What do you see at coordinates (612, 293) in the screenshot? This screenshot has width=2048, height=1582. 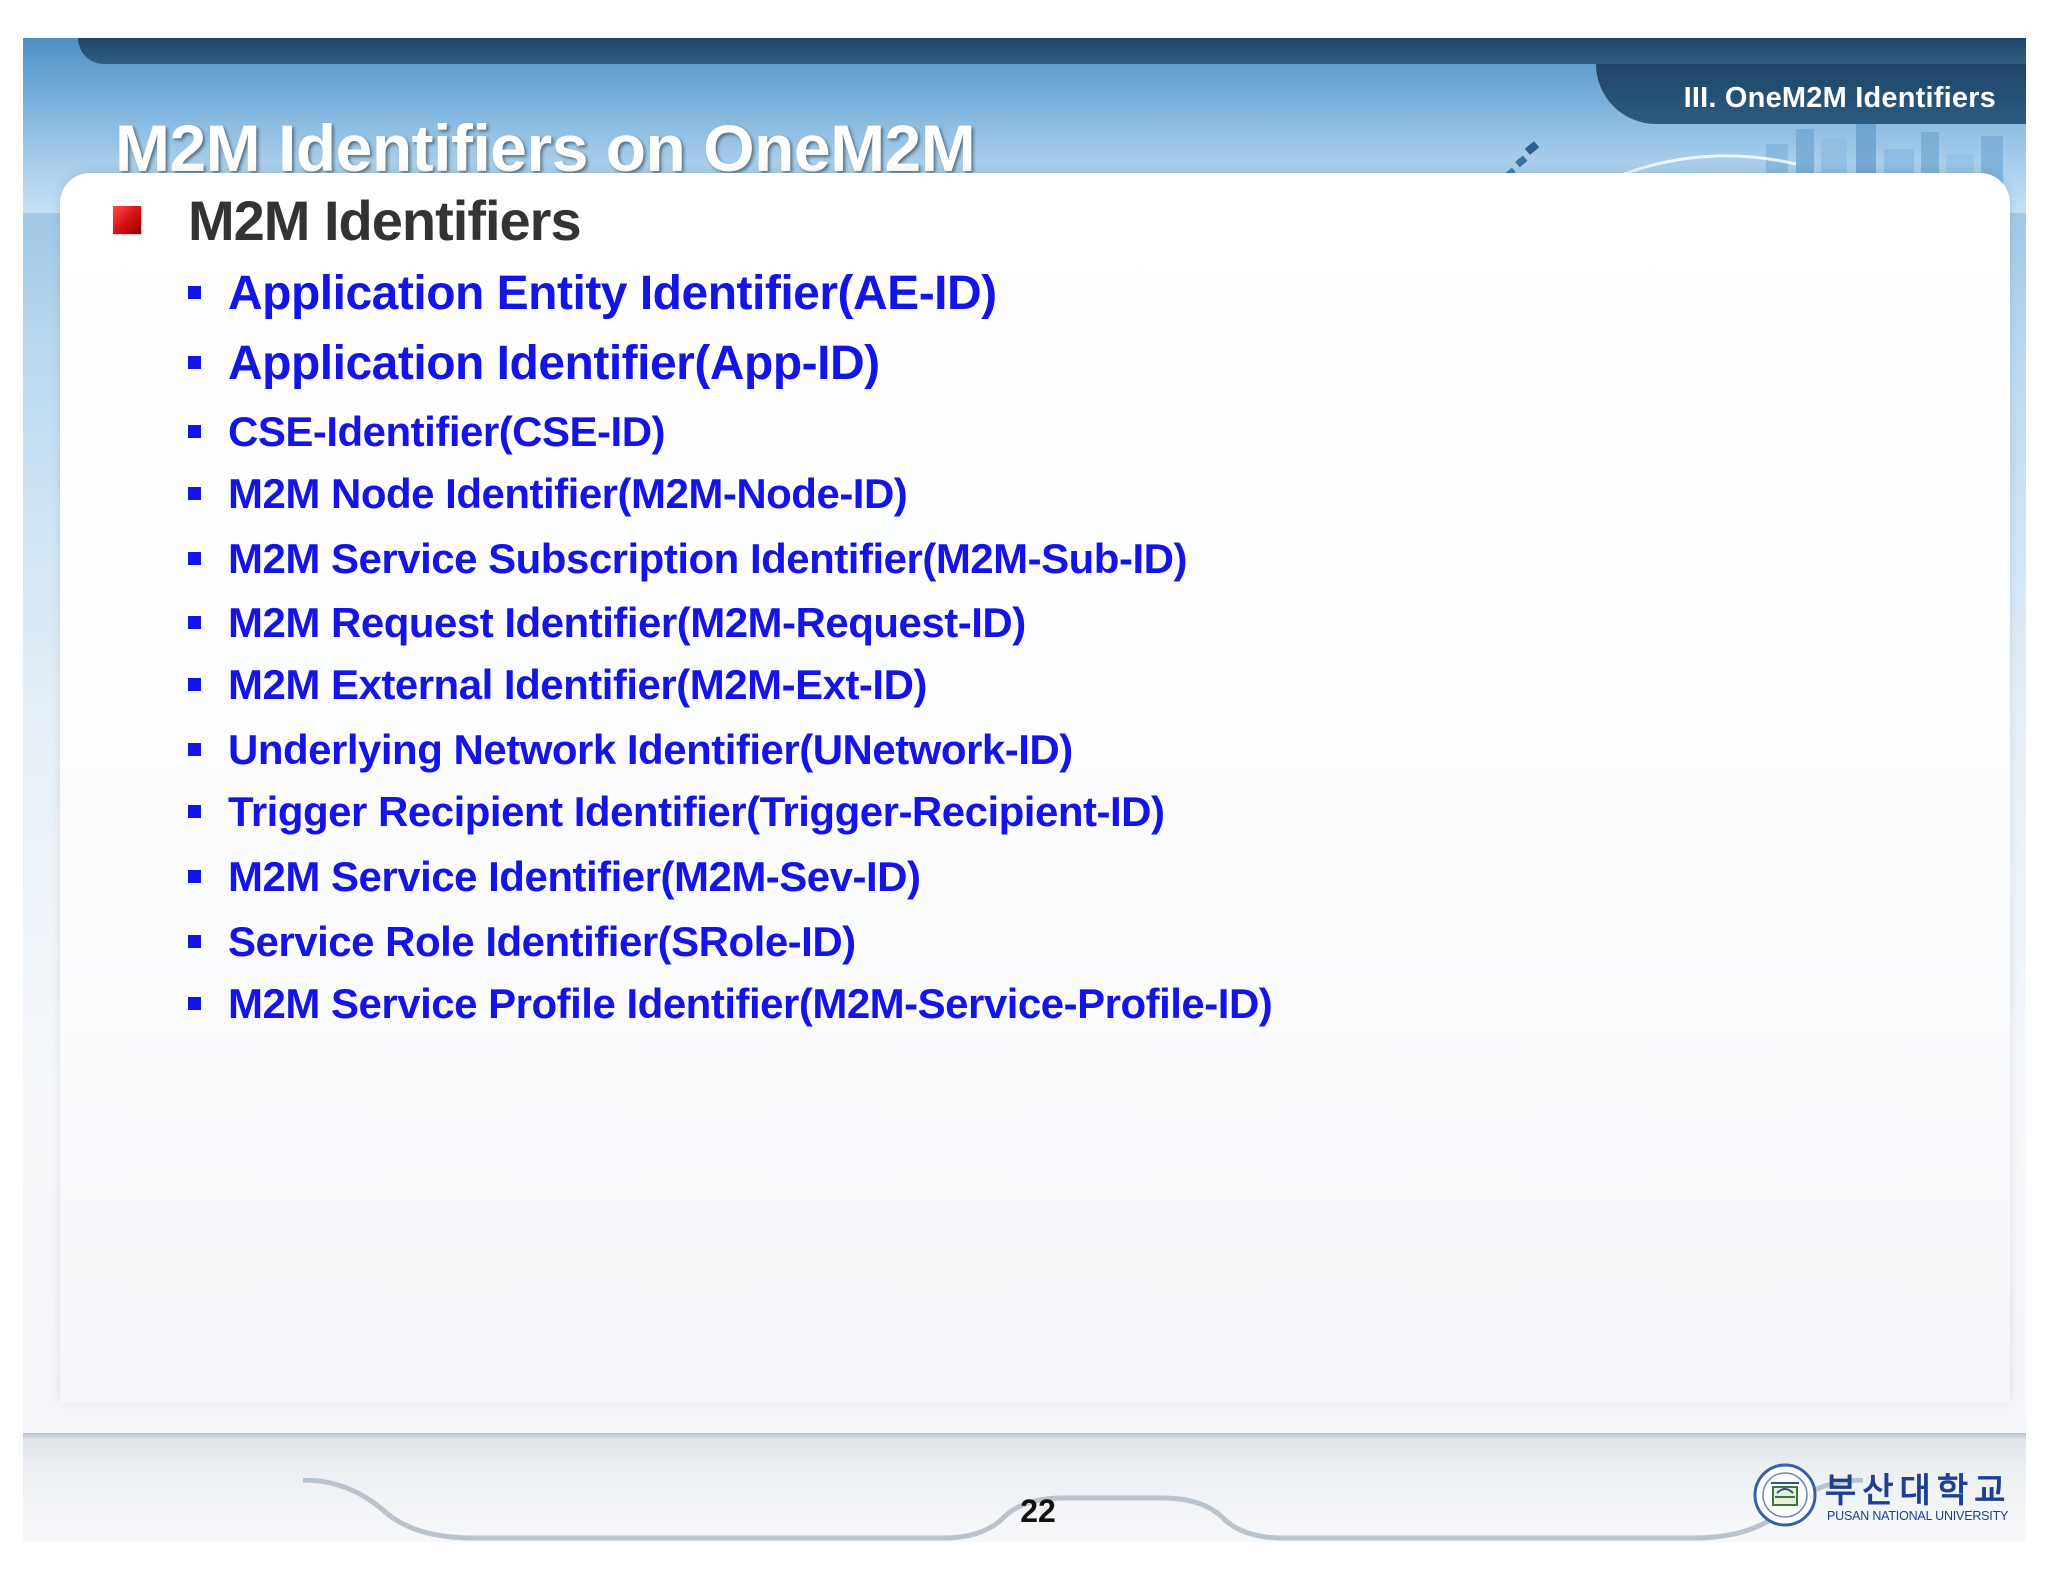 I see `list-item-label: Application Entity Identifier(AE-ID)` at bounding box center [612, 293].